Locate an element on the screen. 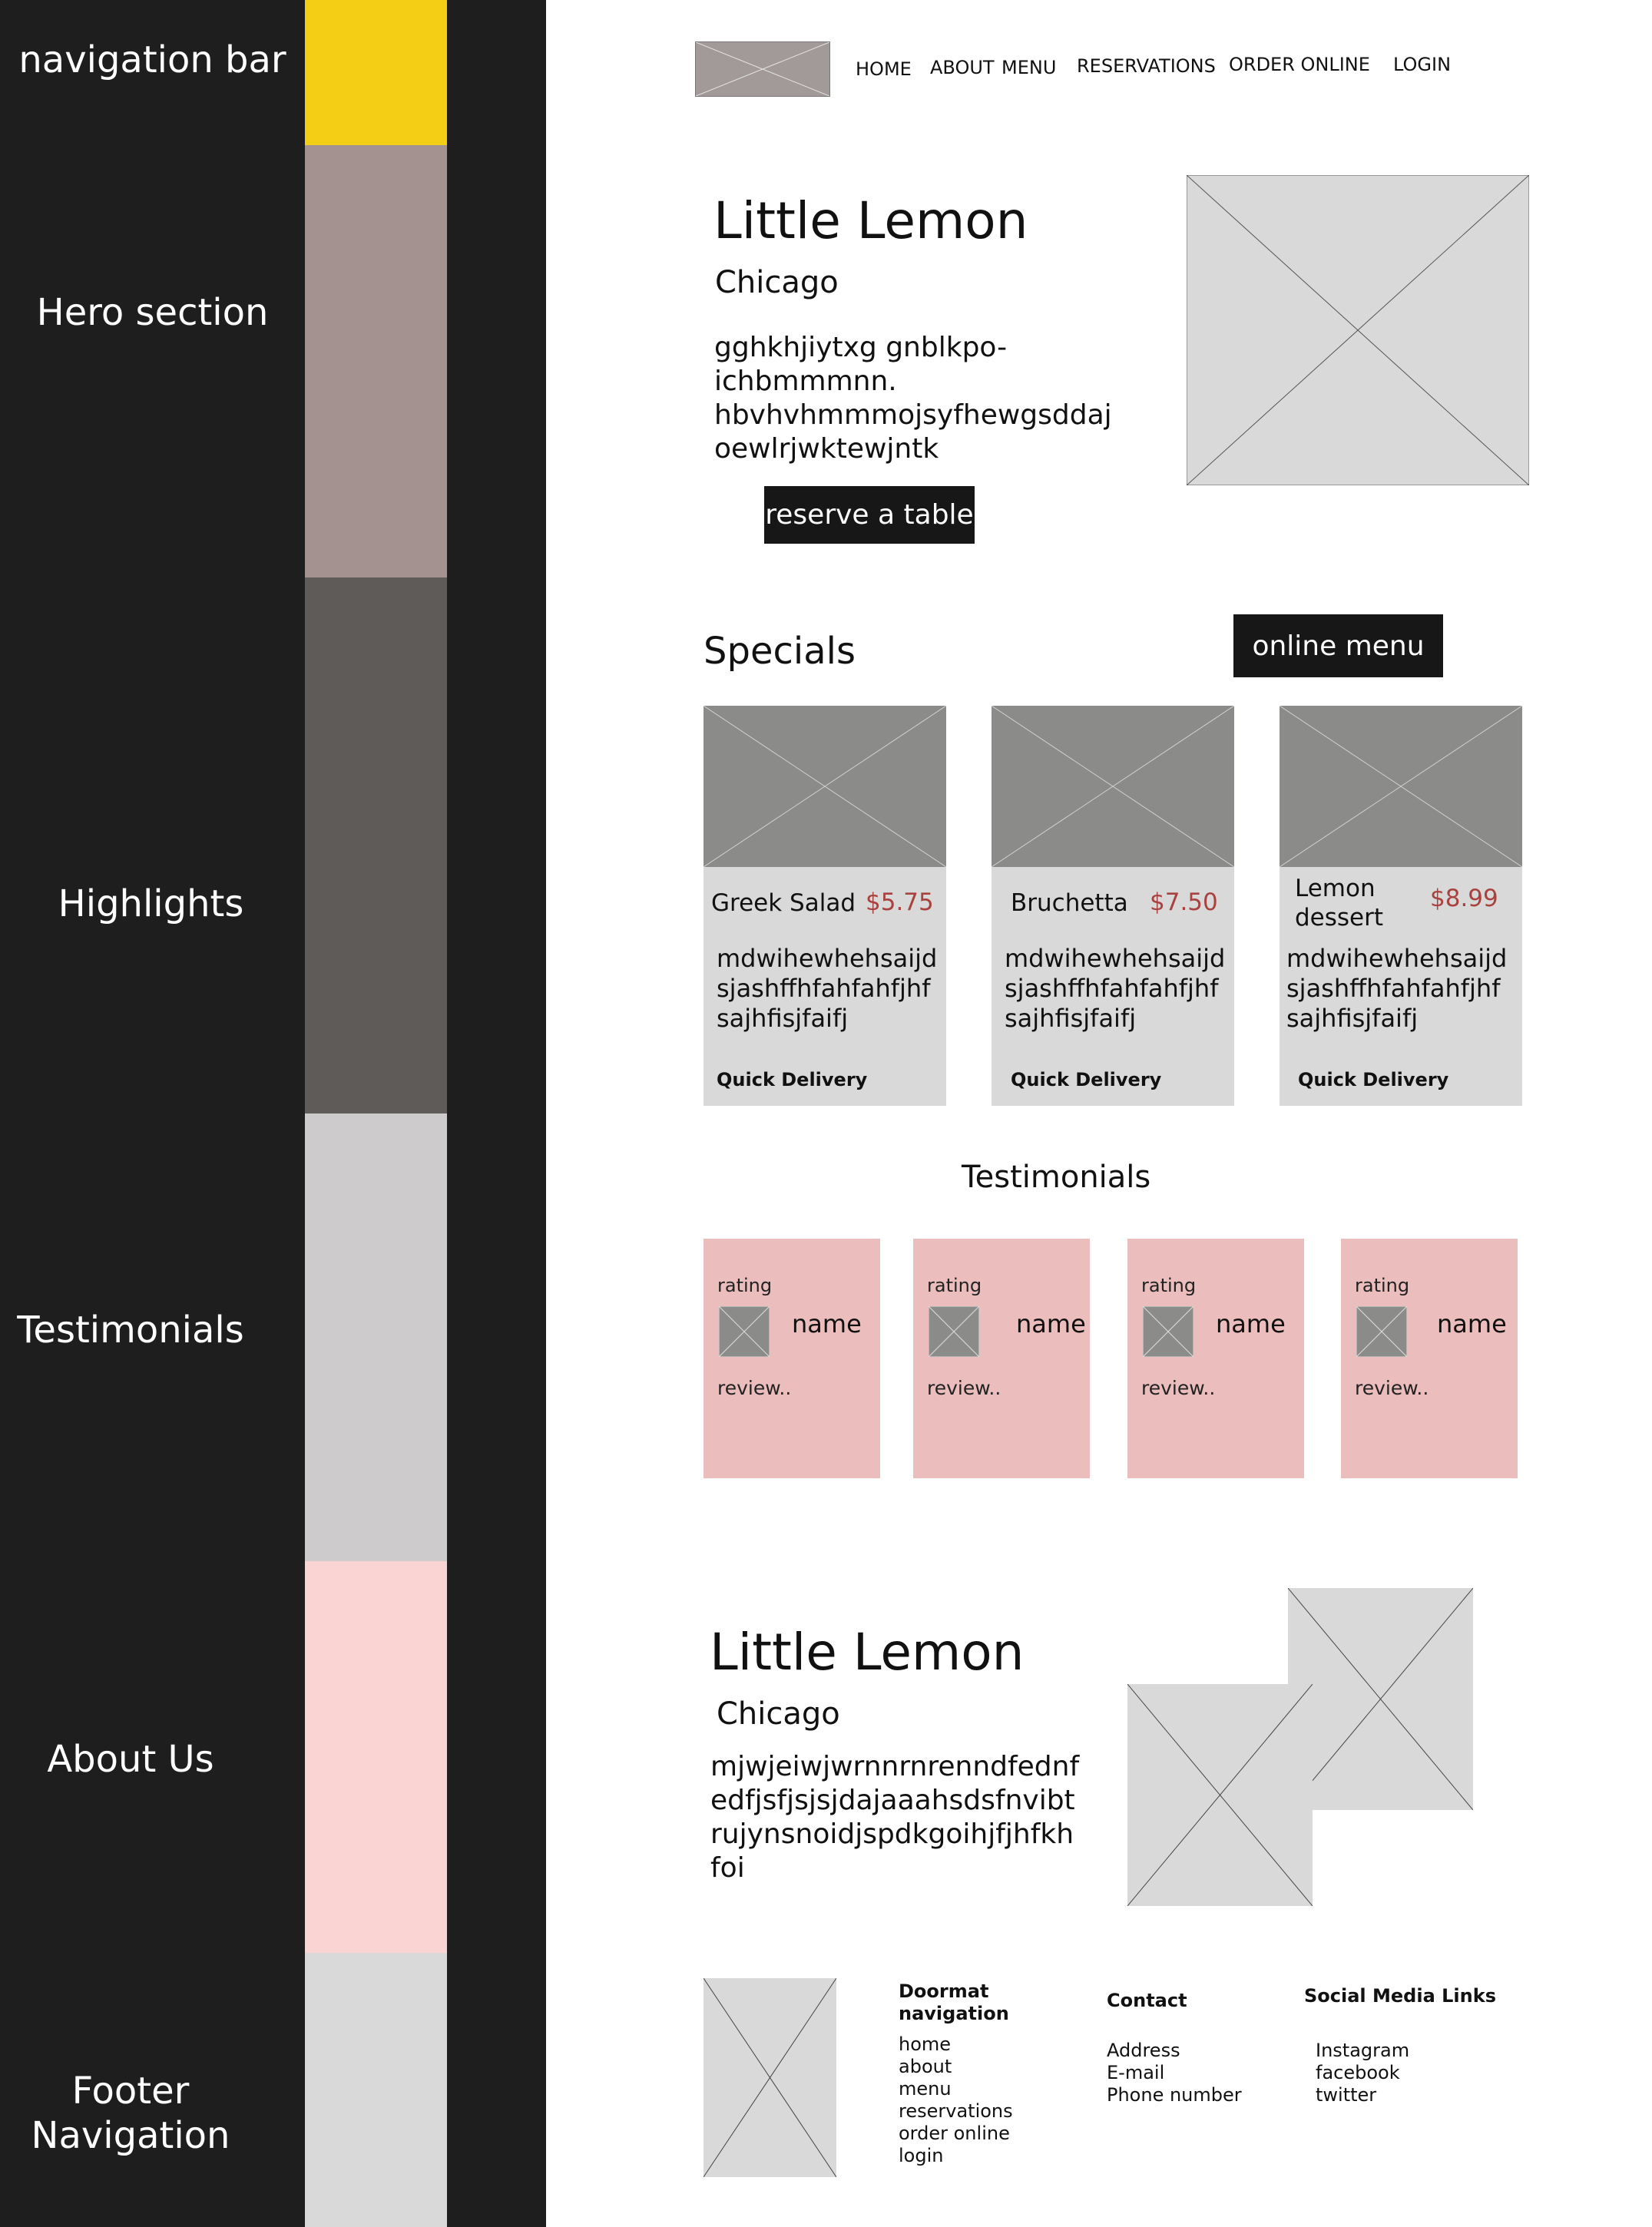 Image resolution: width=1652 pixels, height=2227 pixels. about-description-line: foi is located at coordinates (727, 1868).